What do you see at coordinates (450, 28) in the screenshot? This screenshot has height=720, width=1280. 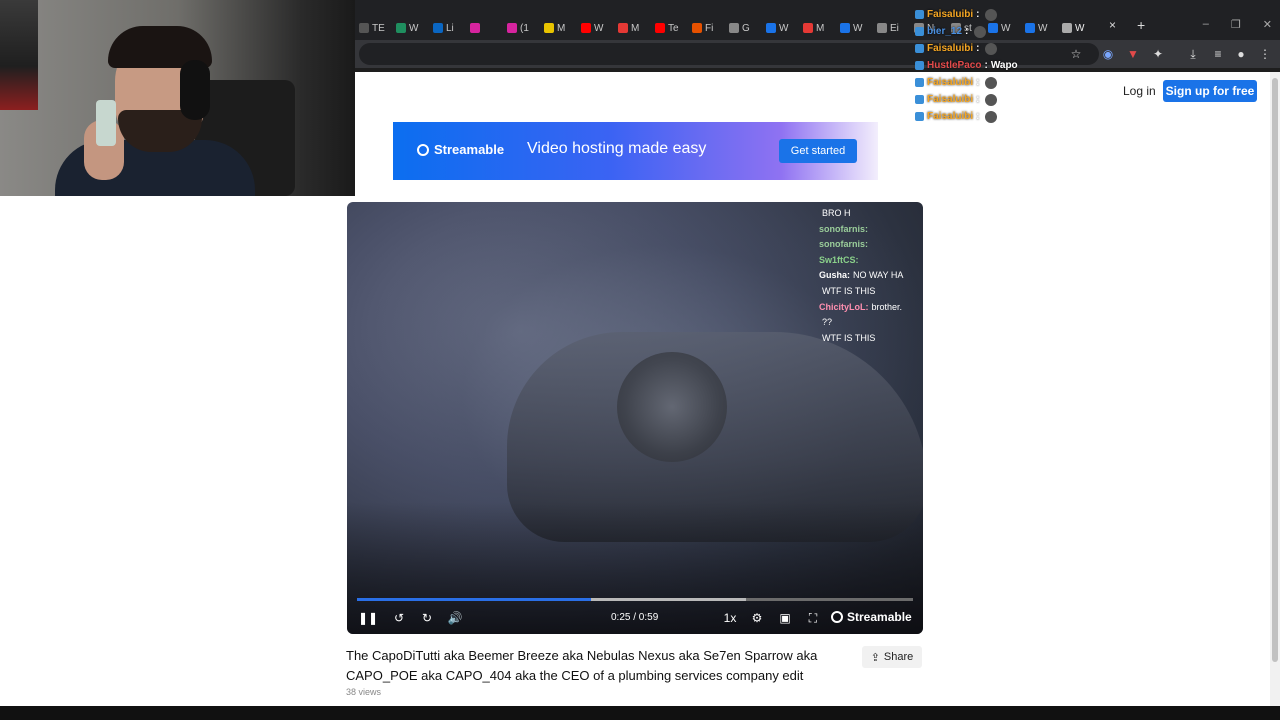 I see `tab-label: Li` at bounding box center [450, 28].